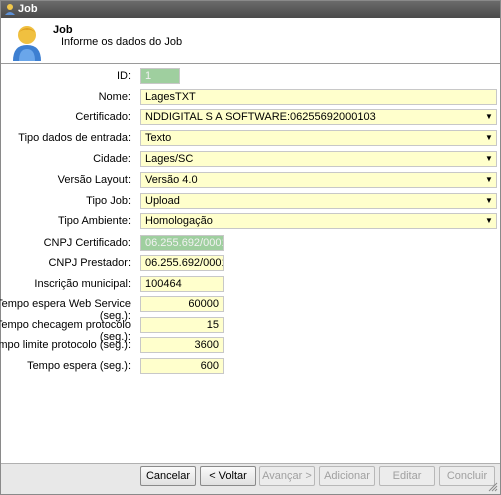 The width and height of the screenshot is (501, 495). What do you see at coordinates (63, 30) in the screenshot?
I see `header-title: Job` at bounding box center [63, 30].